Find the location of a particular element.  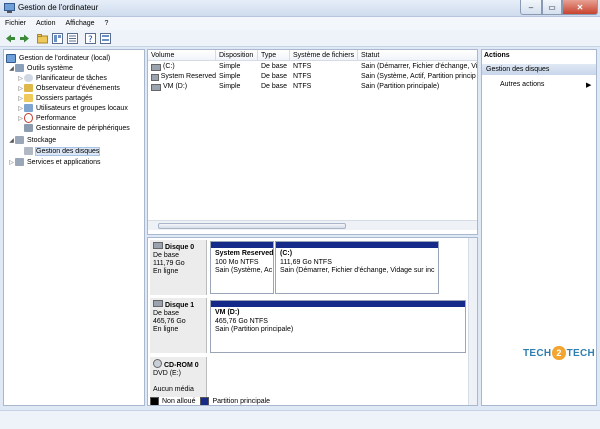

actions-section-disk-management: Gestion des disques is located at coordinates (539, 69).